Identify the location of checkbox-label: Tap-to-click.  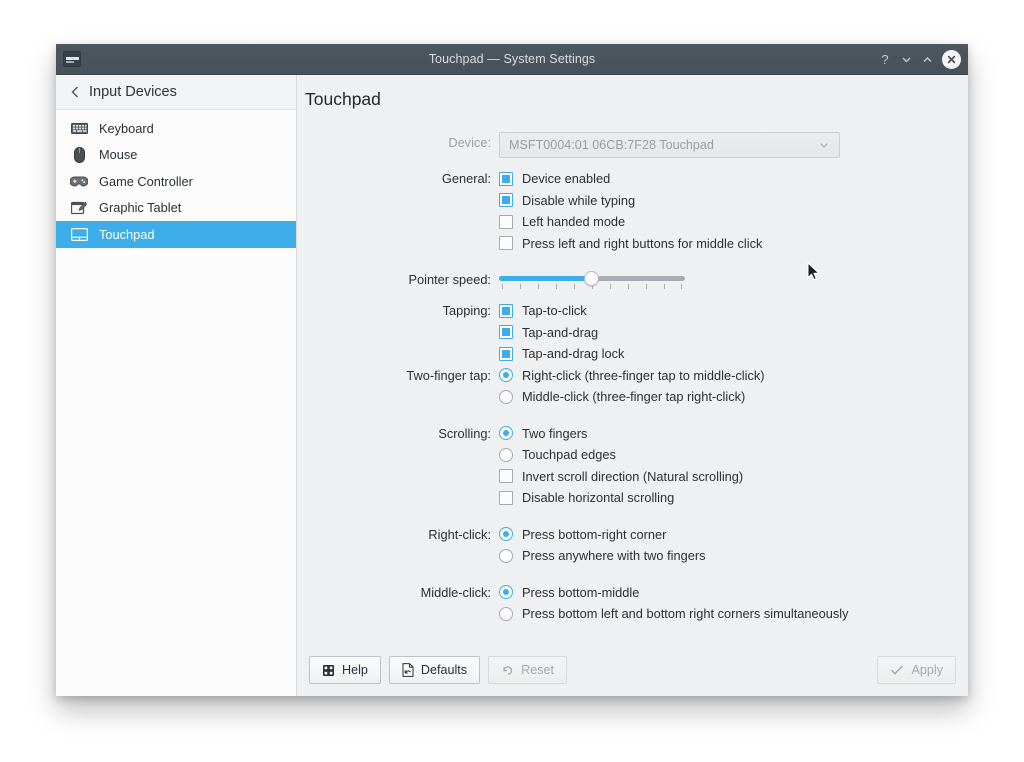
(554, 311).